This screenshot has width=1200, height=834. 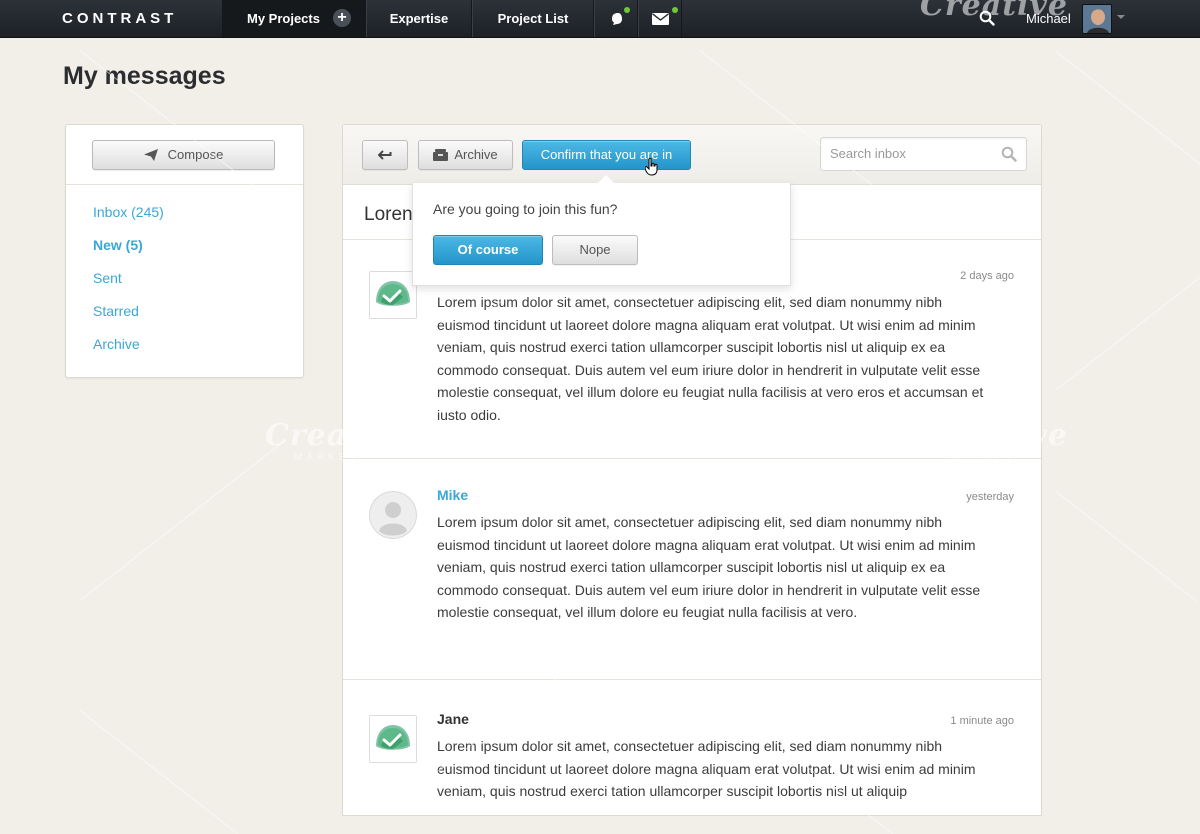 I want to click on plus-icon: +, so click(x=342, y=18).